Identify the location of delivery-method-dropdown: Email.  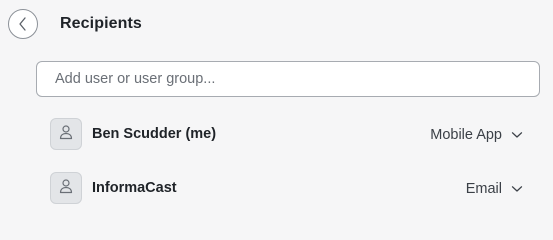
(494, 189).